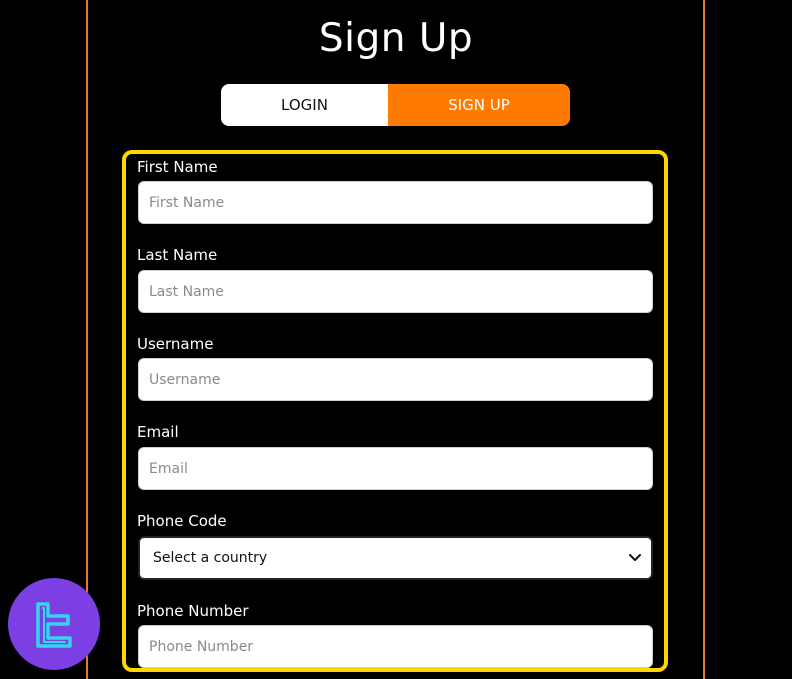 Image resolution: width=792 pixels, height=679 pixels. What do you see at coordinates (395, 558) in the screenshot?
I see `phone-code-select: Select a country` at bounding box center [395, 558].